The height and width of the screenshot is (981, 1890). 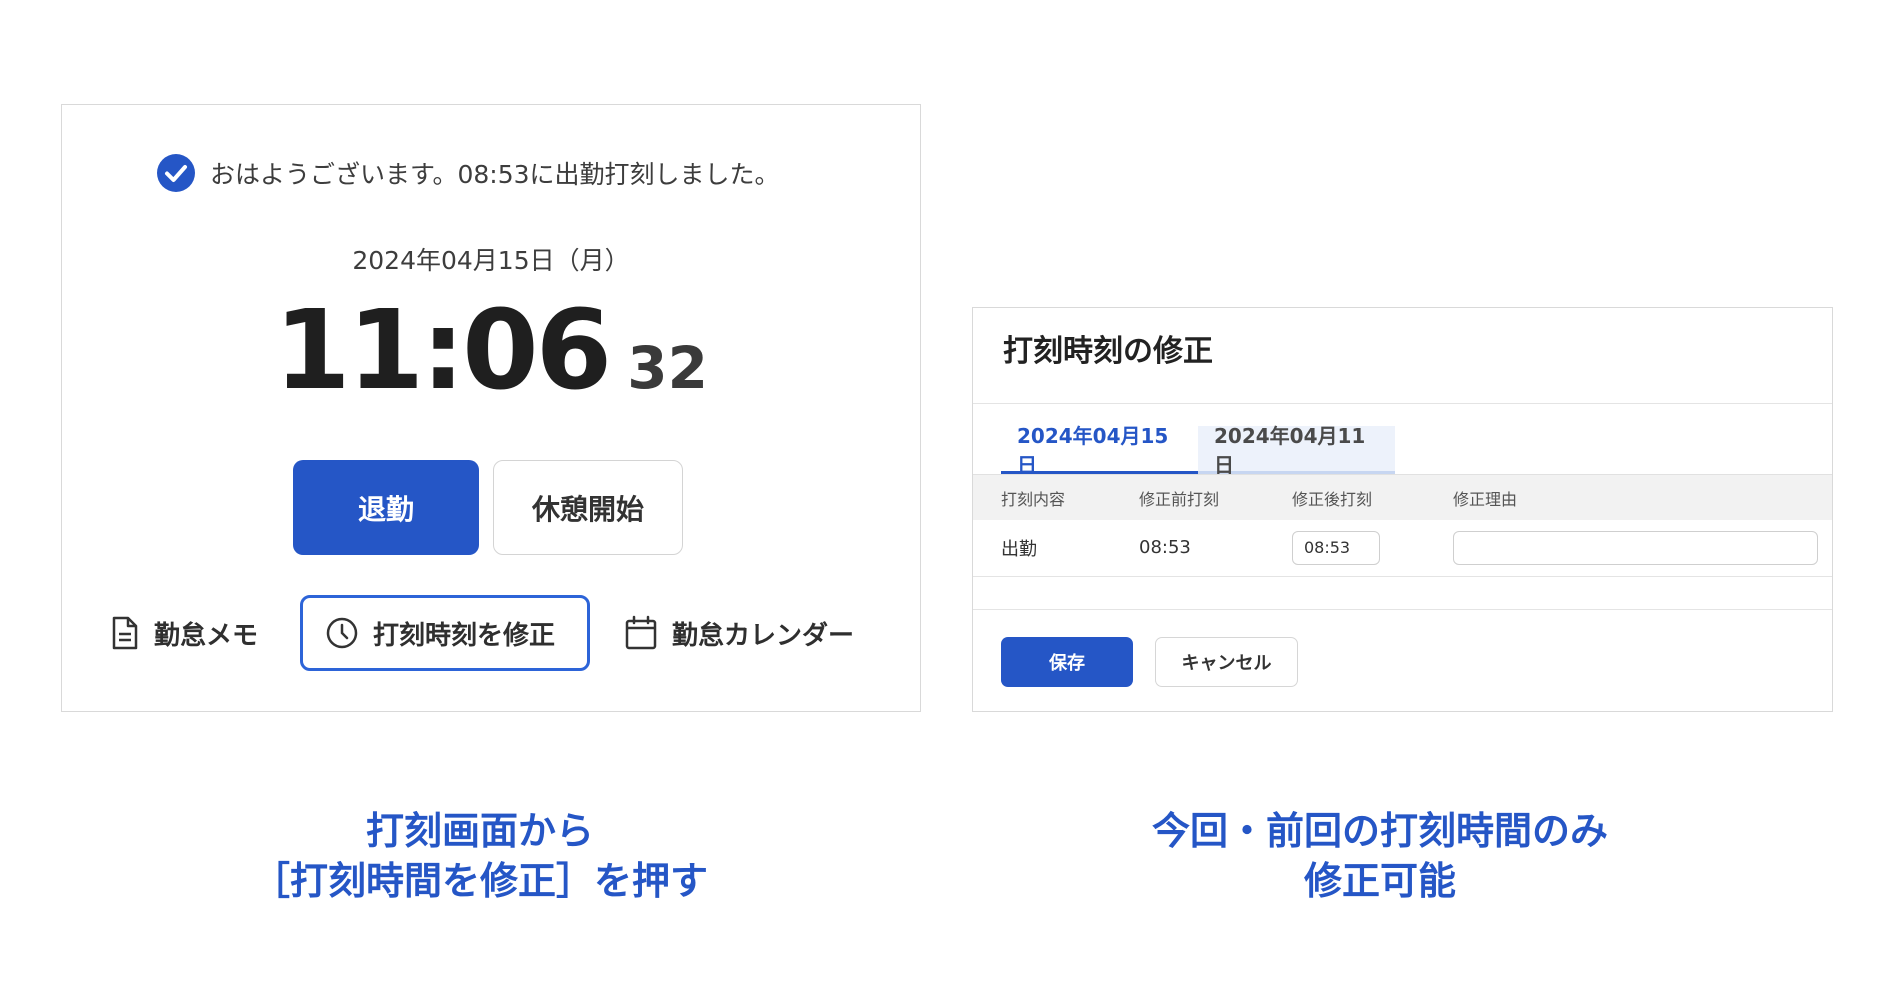 What do you see at coordinates (1379, 831) in the screenshot?
I see `caption-right-line1: 今回・前回の打刻時間のみ` at bounding box center [1379, 831].